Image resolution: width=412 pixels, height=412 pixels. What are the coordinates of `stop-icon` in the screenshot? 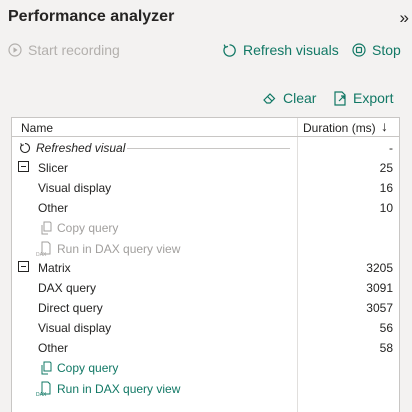 It's located at (359, 50).